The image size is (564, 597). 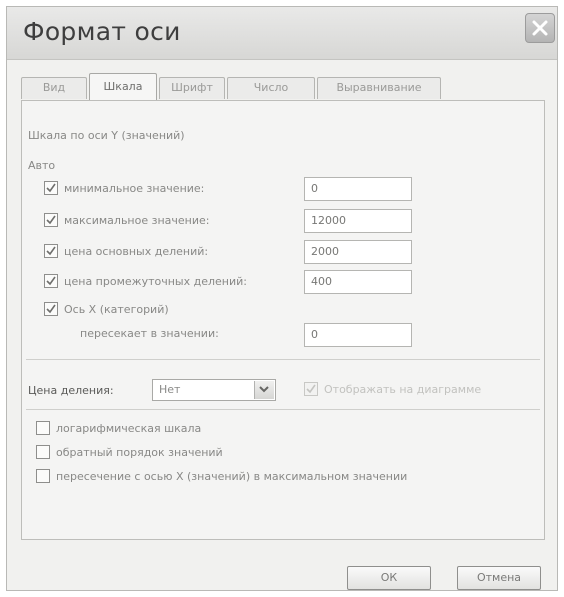 I want to click on cancel-button: Отмена, so click(x=499, y=578).